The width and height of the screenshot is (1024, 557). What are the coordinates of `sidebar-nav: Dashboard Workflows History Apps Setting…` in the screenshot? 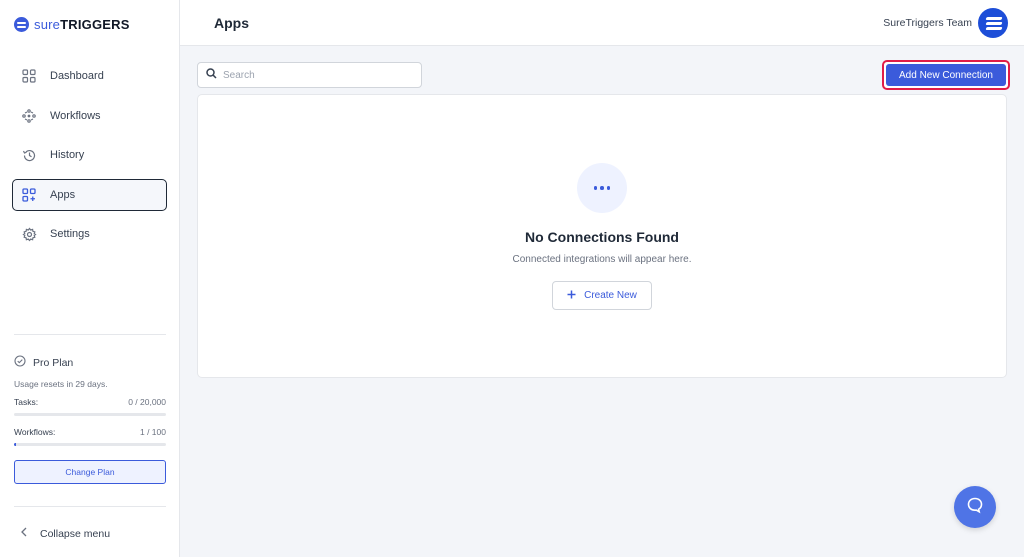 It's located at (89, 159).